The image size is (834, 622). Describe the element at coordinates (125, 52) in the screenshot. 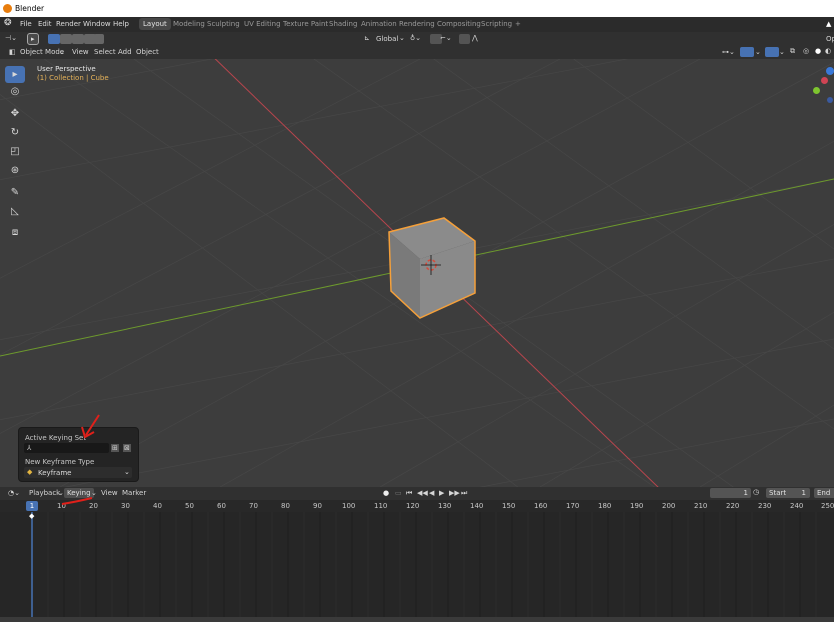

I see `viewport-menu-add: Add` at that location.